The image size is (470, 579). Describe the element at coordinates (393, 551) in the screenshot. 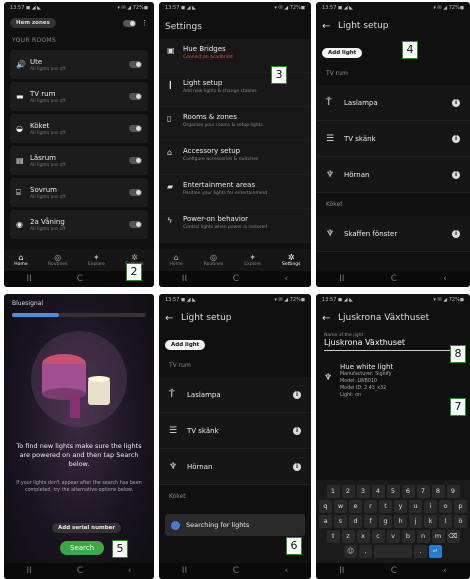

I see `key-space` at that location.